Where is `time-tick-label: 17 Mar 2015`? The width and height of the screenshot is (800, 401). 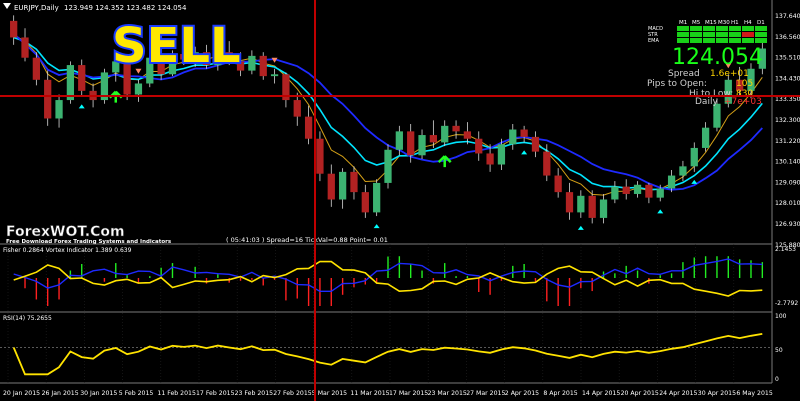 time-tick-label: 17 Mar 2015 is located at coordinates (408, 393).